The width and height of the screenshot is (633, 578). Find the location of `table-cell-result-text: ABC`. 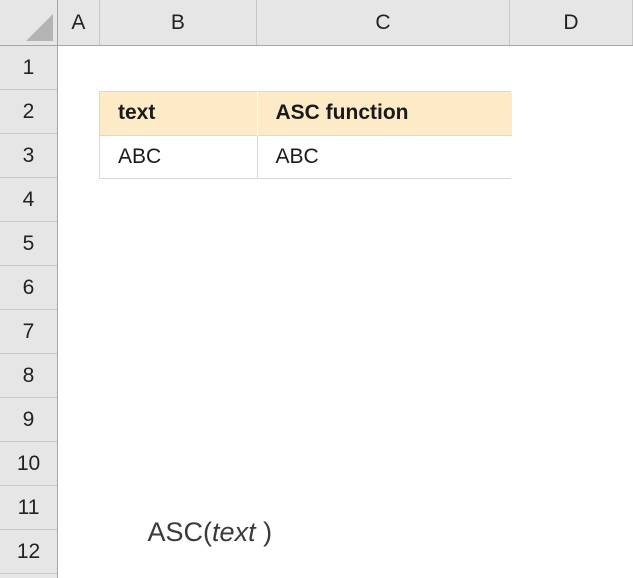

table-cell-result-text: ABC is located at coordinates (384, 156).